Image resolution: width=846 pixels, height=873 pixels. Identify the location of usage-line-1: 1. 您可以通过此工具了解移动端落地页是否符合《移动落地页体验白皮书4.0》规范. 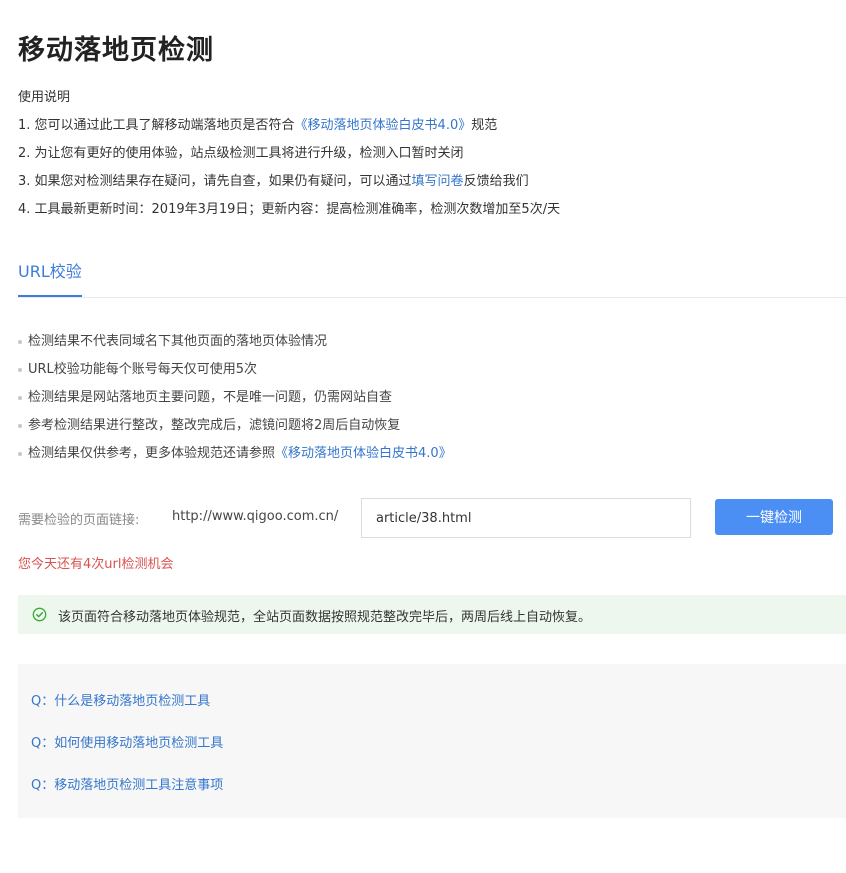
(257, 123).